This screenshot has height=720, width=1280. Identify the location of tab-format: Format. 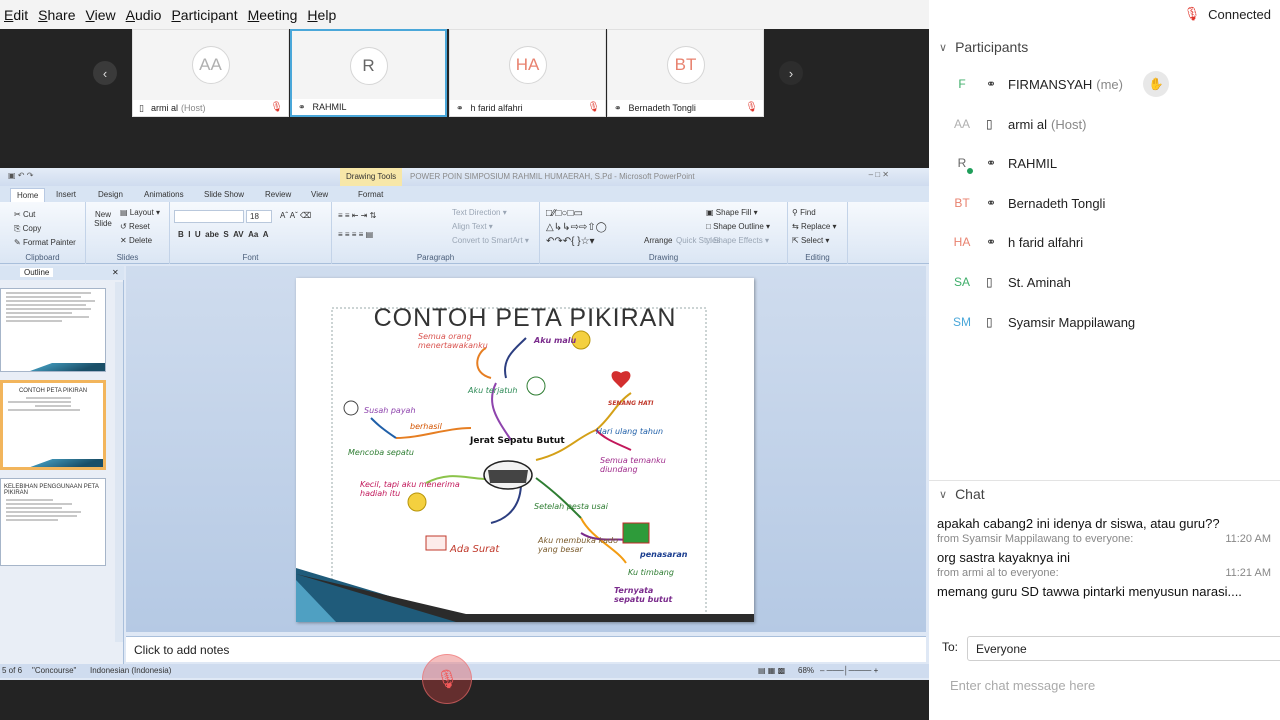
(370, 194).